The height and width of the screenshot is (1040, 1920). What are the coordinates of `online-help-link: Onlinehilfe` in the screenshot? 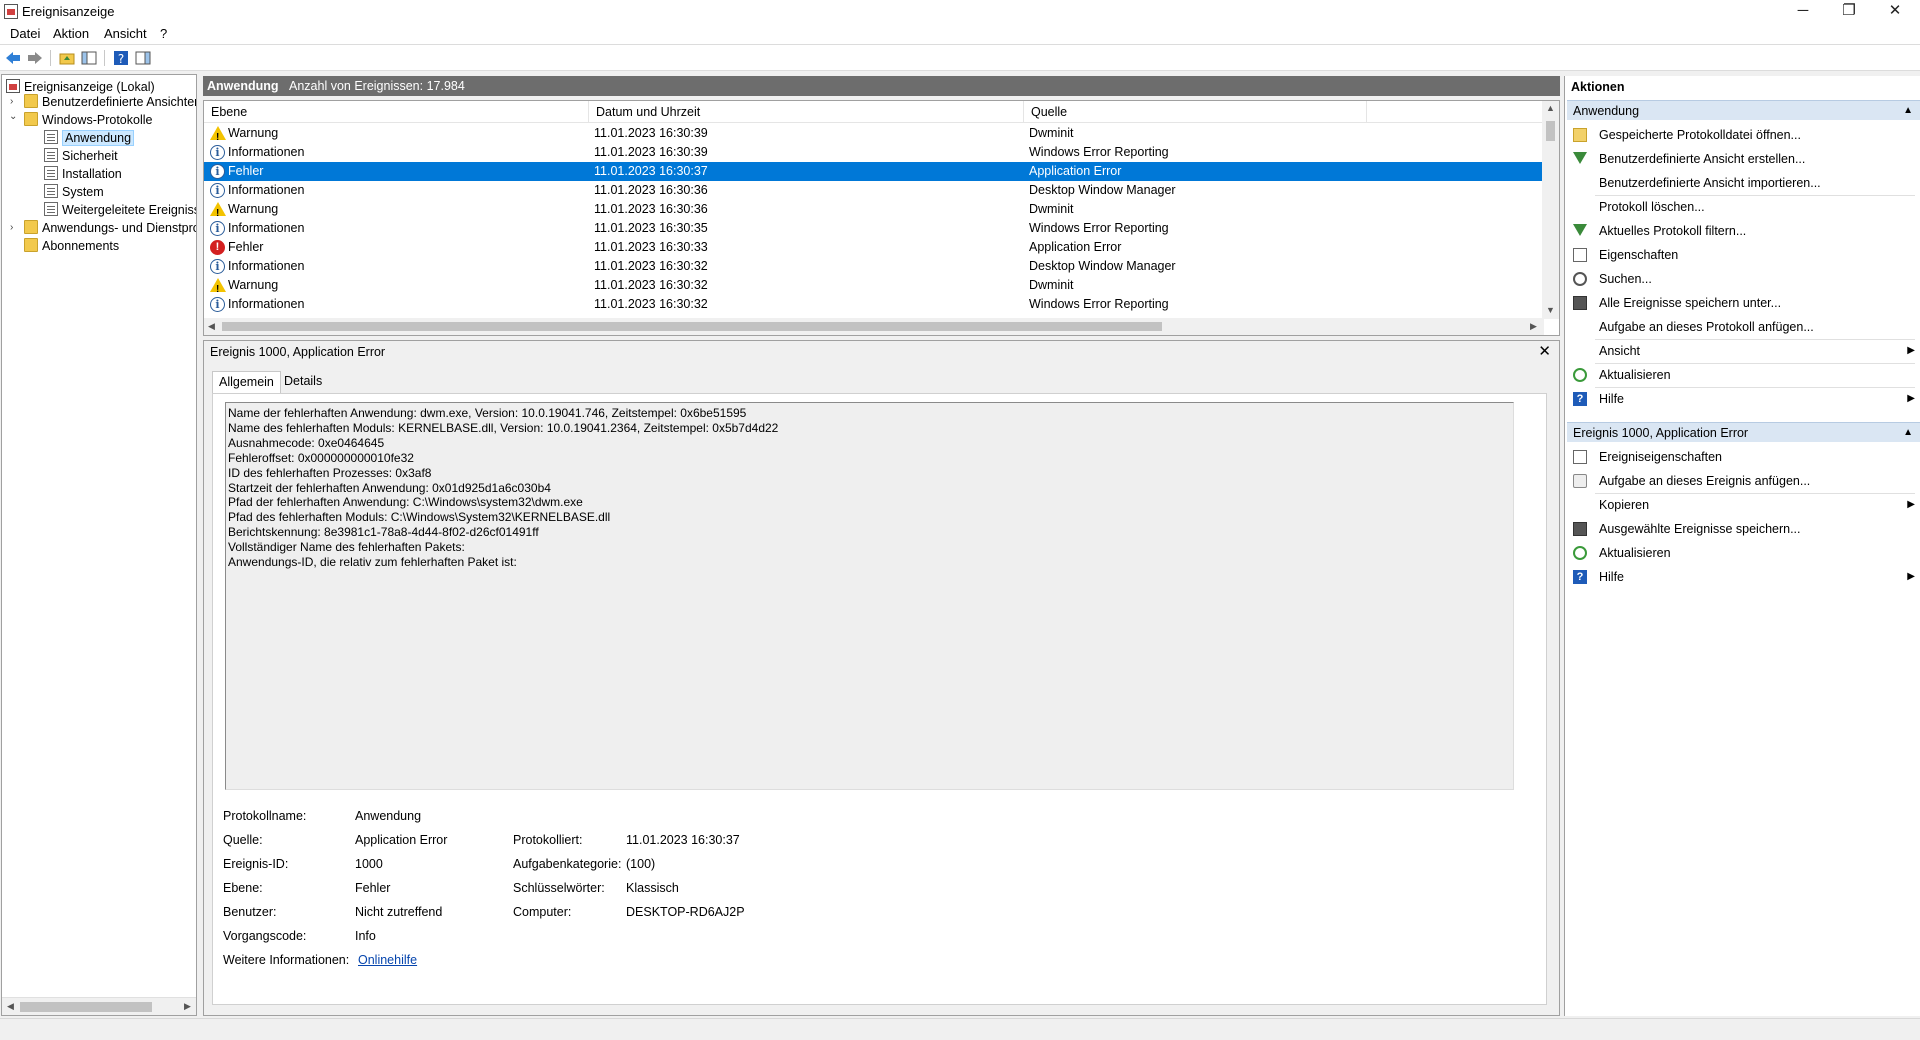 It's located at (387, 960).